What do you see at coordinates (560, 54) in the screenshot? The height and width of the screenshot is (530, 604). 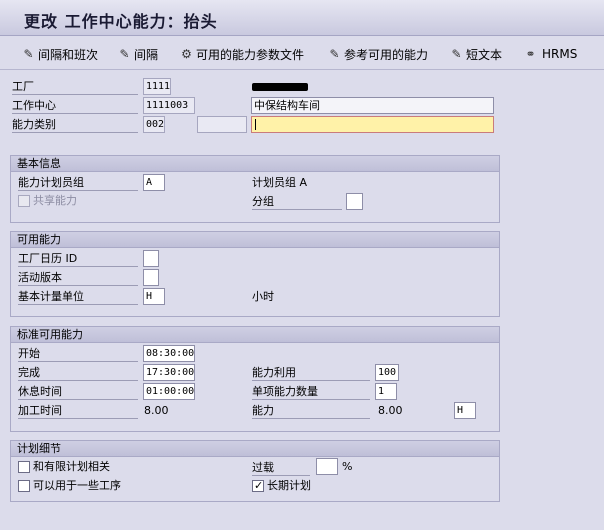 I see `hrms-label: HRMS` at bounding box center [560, 54].